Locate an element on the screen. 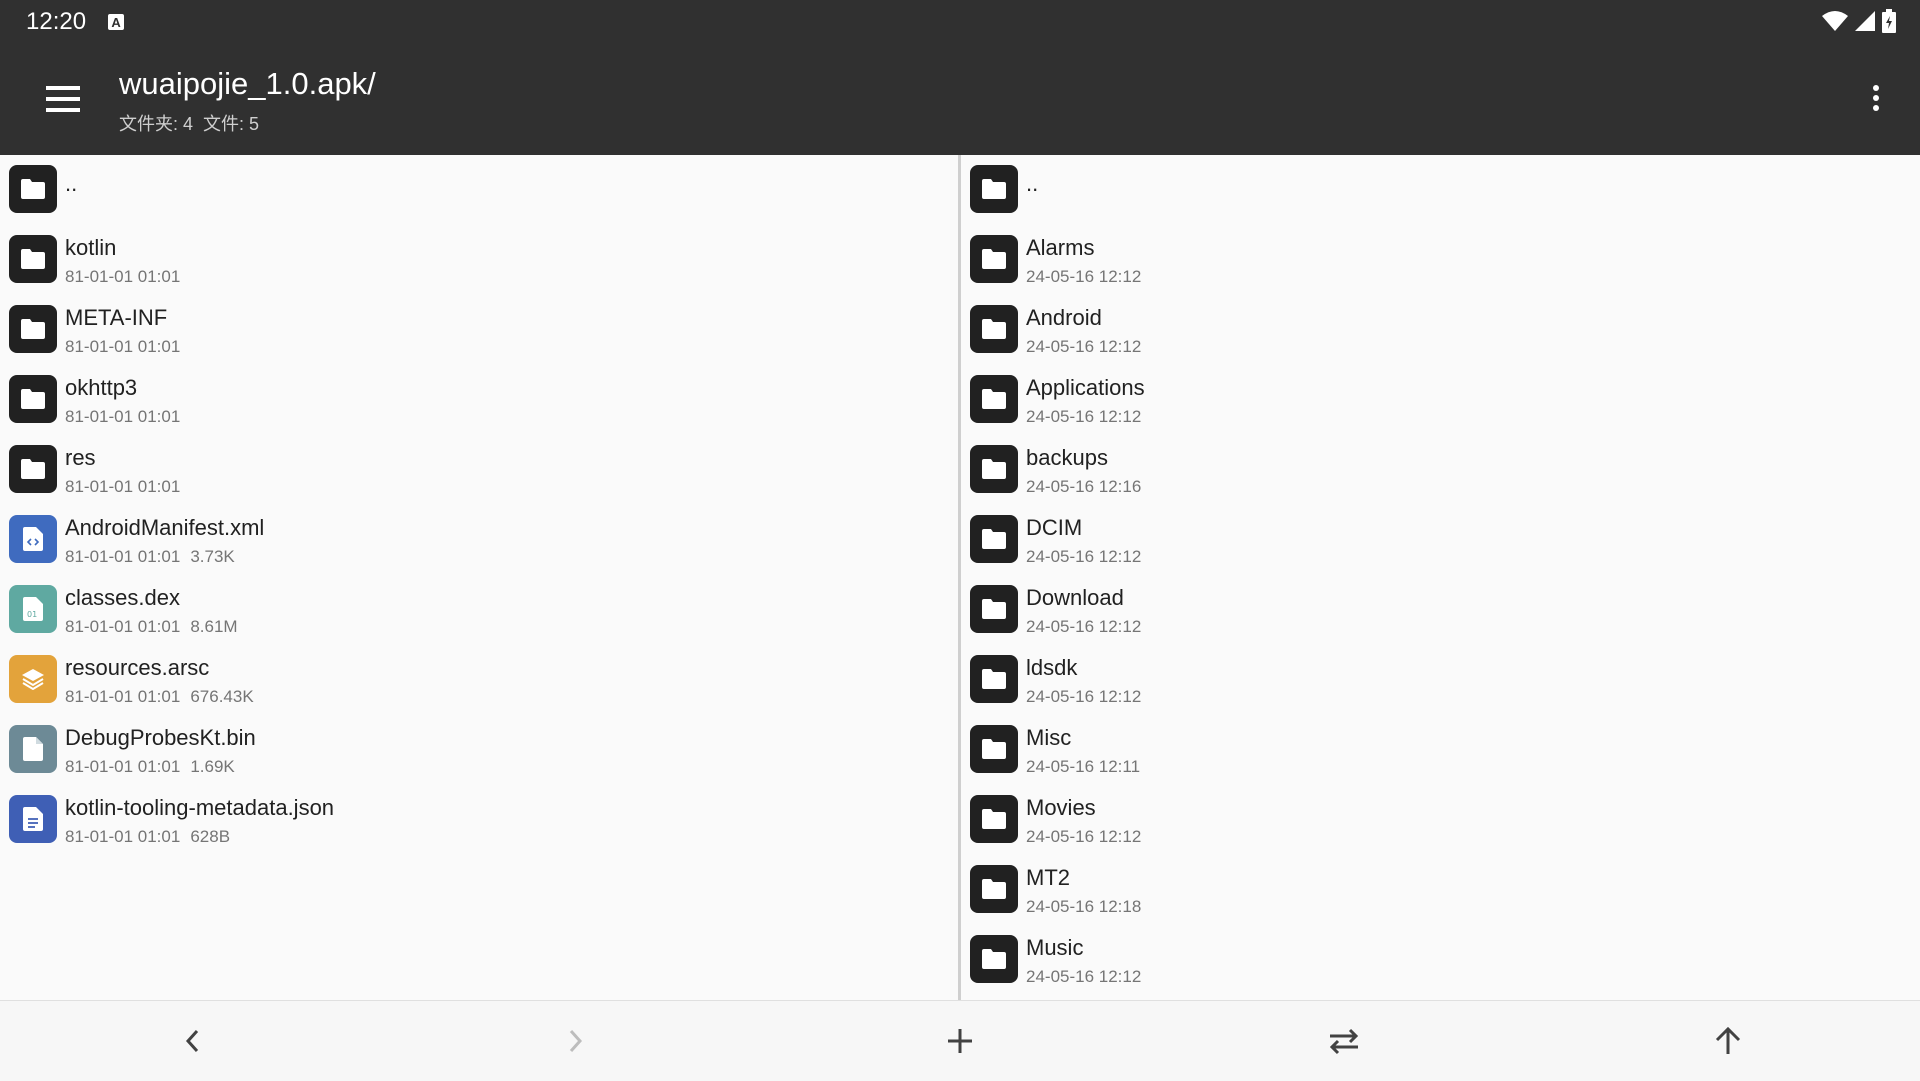 The height and width of the screenshot is (1081, 1920). swap-panes-button is located at coordinates (1344, 1041).